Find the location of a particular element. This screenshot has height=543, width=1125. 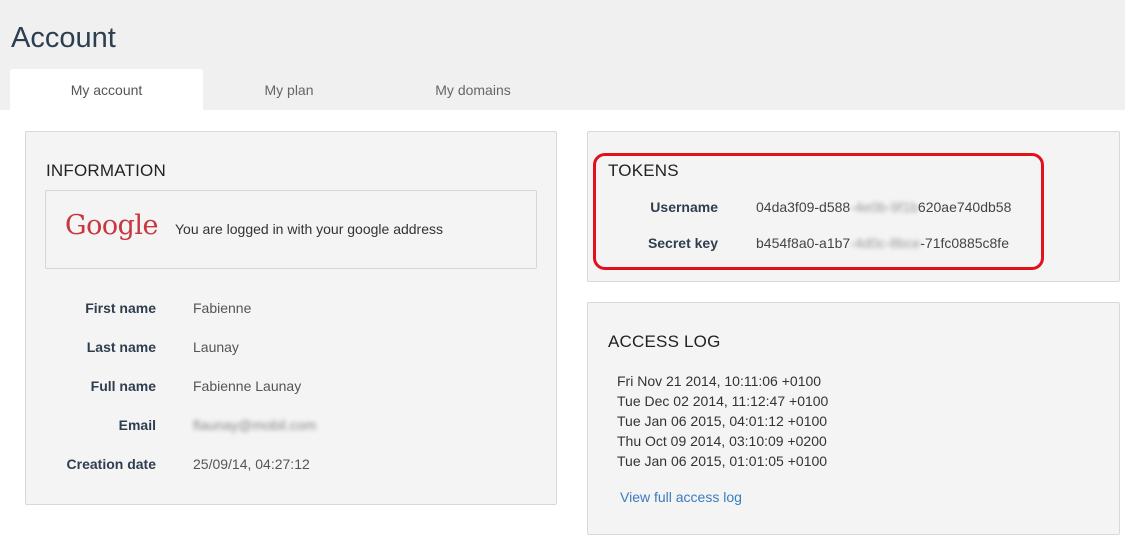

creation-date-label: Creation date is located at coordinates (111, 464).